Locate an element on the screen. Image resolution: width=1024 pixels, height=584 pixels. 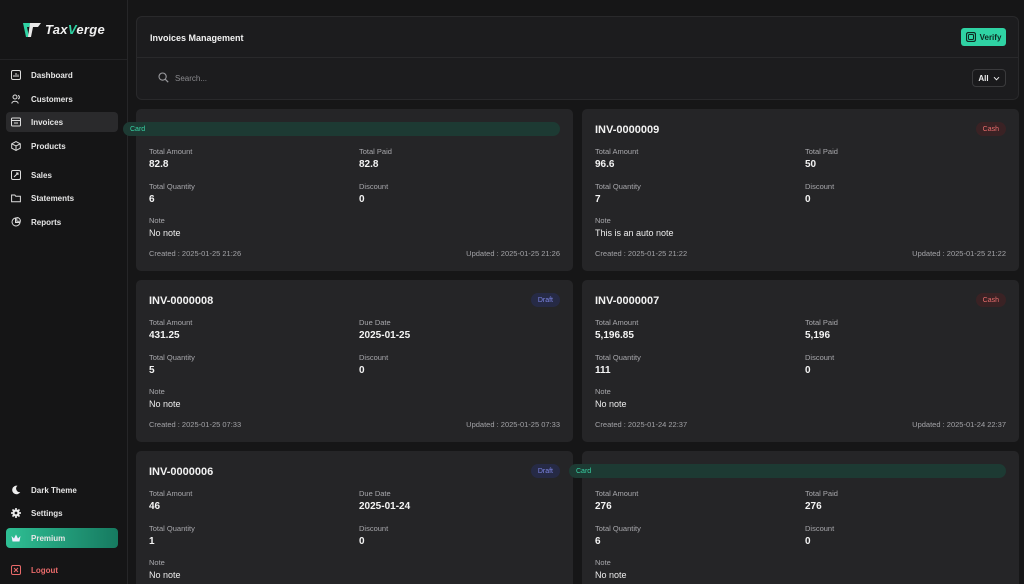
total-quantity-value: 111 is located at coordinates (603, 370).